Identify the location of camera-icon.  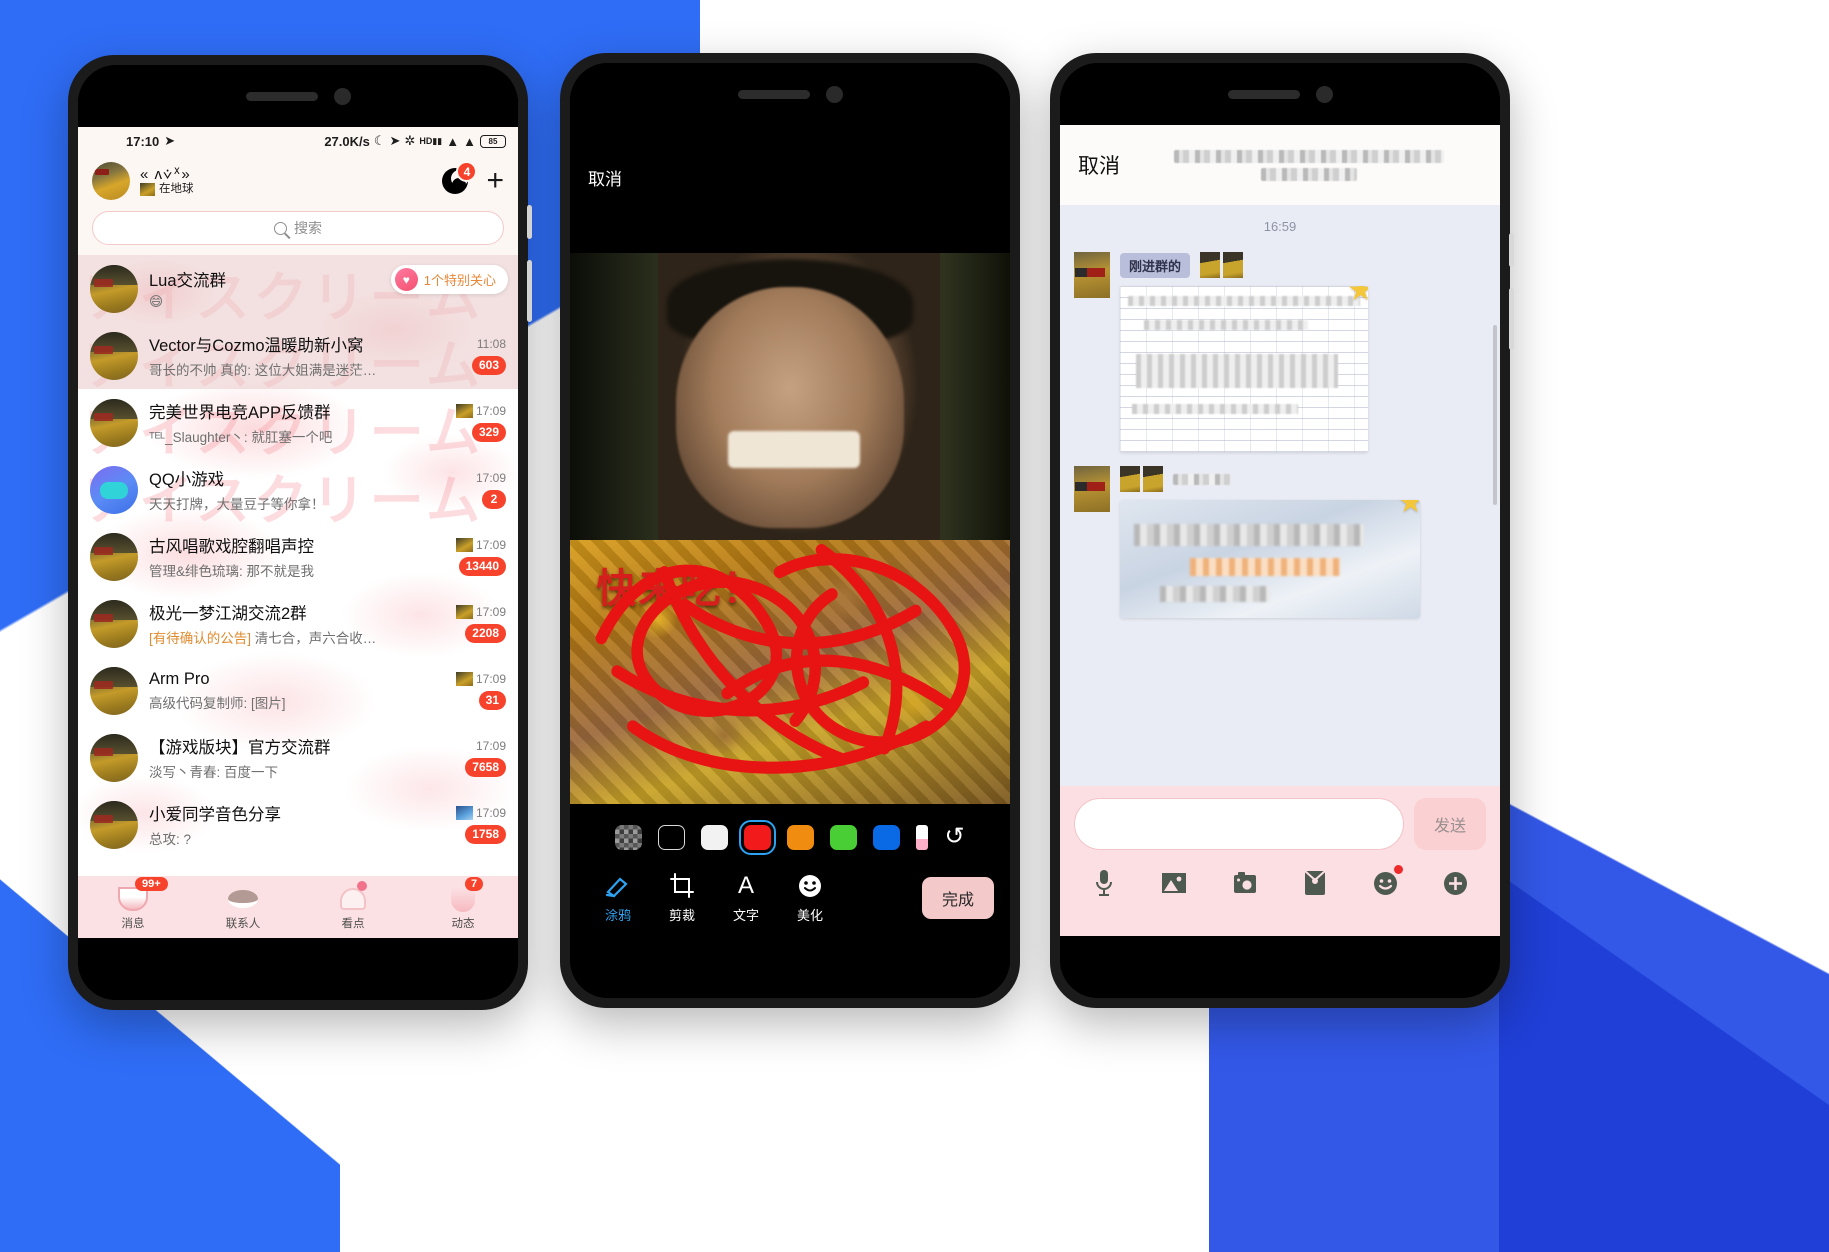
(1245, 883).